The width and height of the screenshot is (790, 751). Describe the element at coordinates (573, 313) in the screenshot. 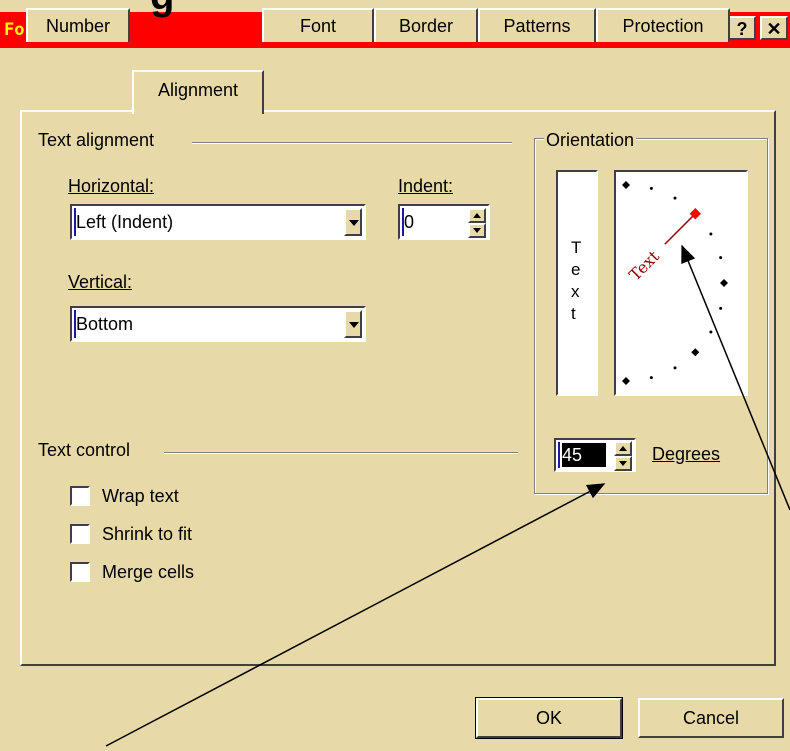

I see `vertical-text-char: t` at that location.